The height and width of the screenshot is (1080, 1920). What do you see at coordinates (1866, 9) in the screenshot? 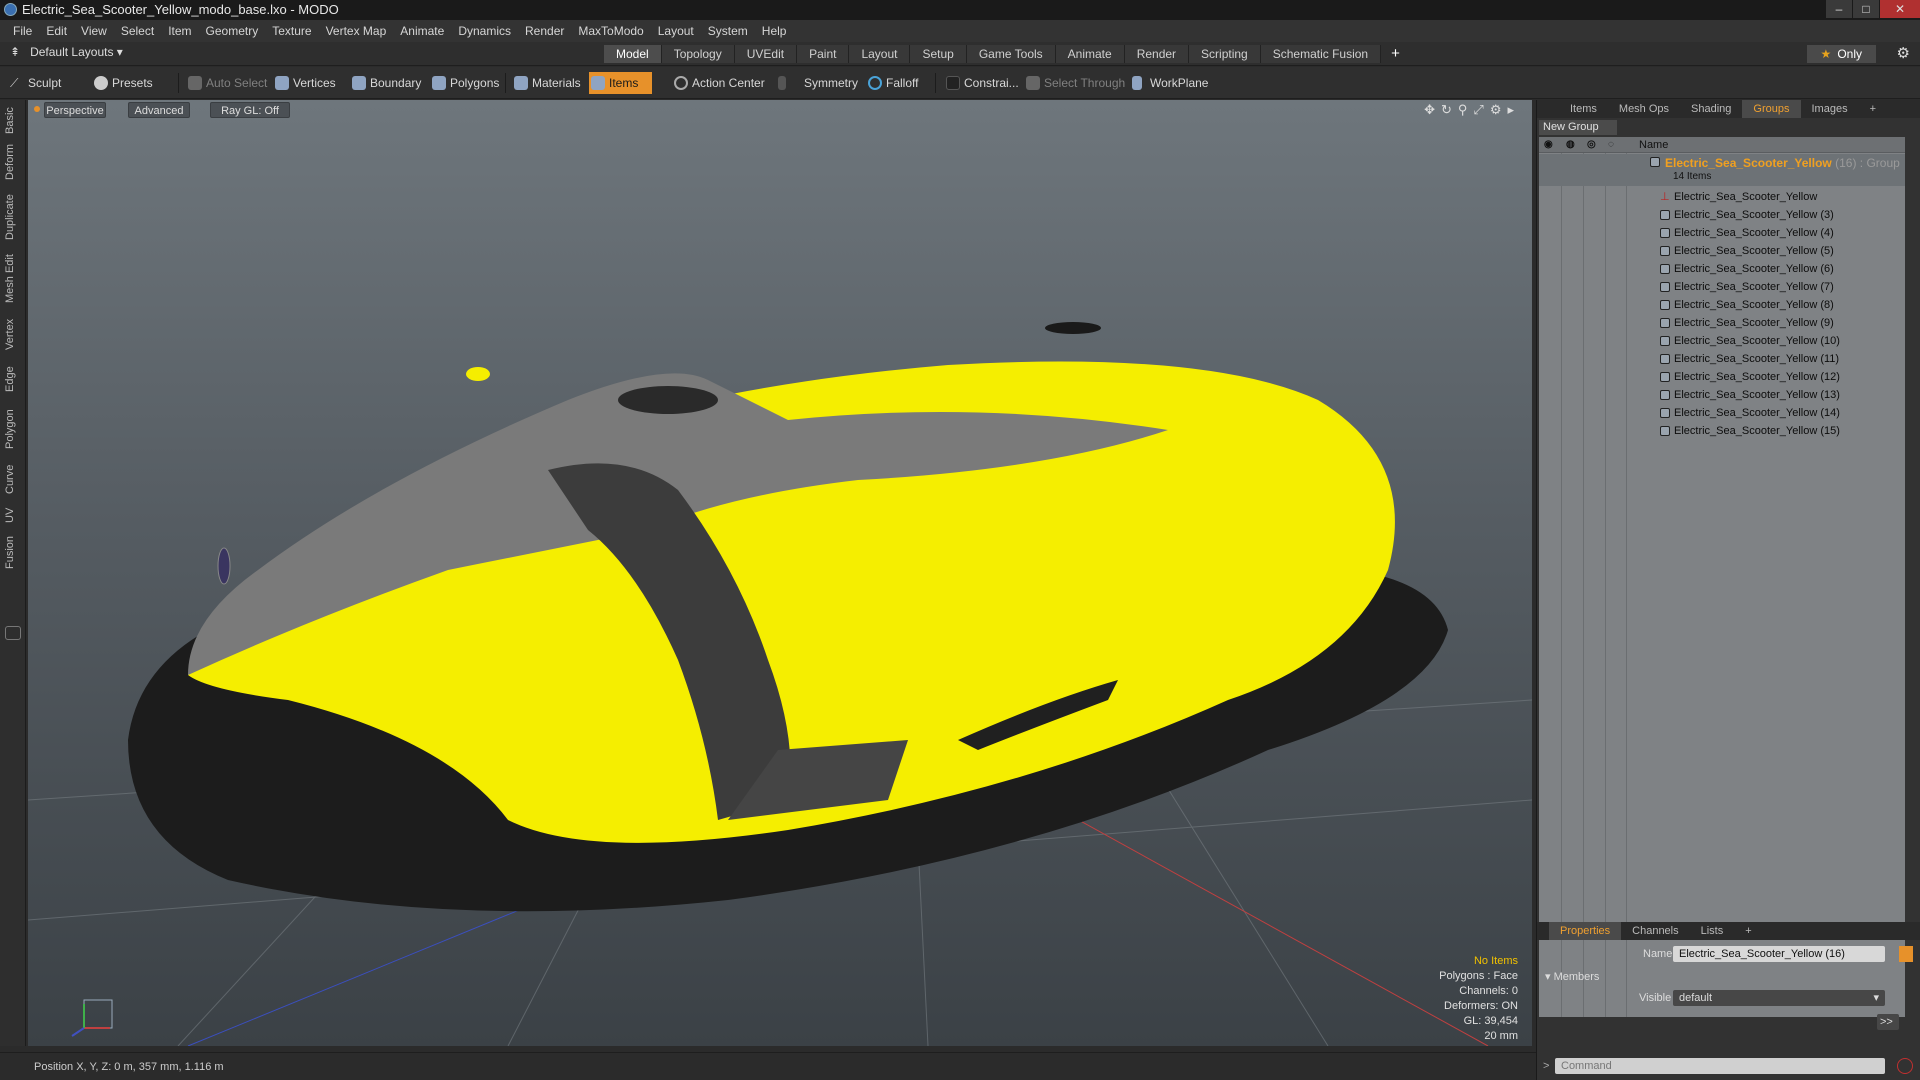
I see `maximize-button: □` at bounding box center [1866, 9].